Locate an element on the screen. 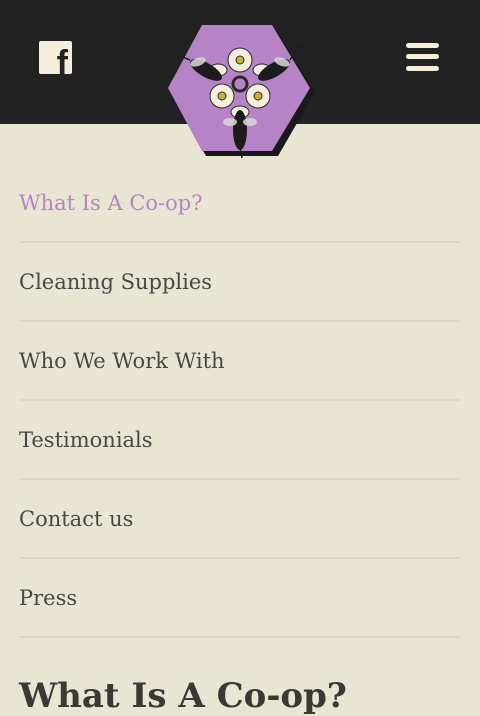 This screenshot has width=480, height=716. nav-item-who-we-work-with: Who We Work With is located at coordinates (239, 361).